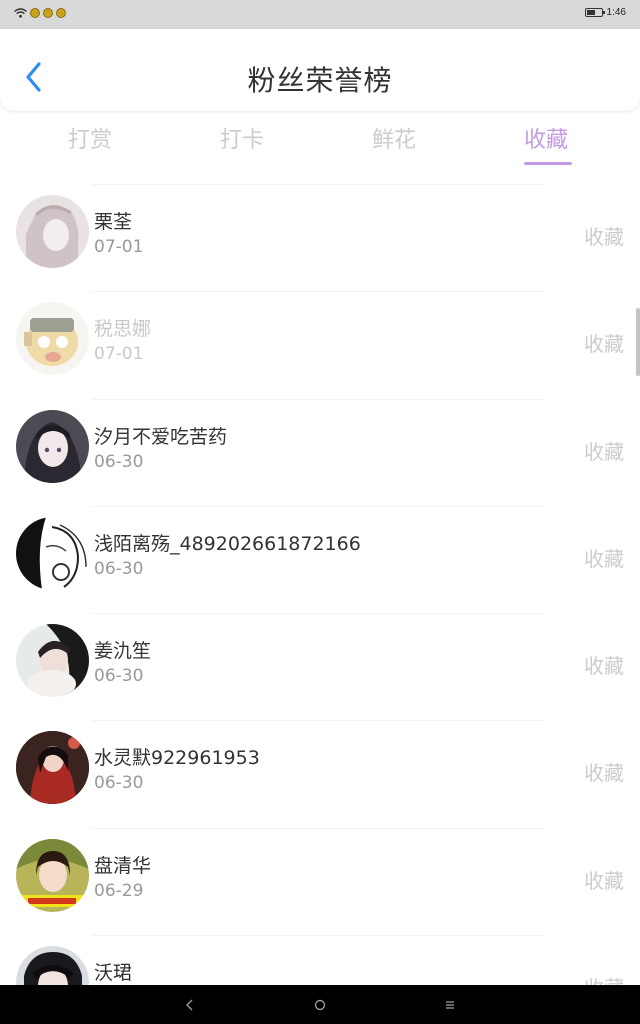  I want to click on system-nav-bar, so click(320, 1004).